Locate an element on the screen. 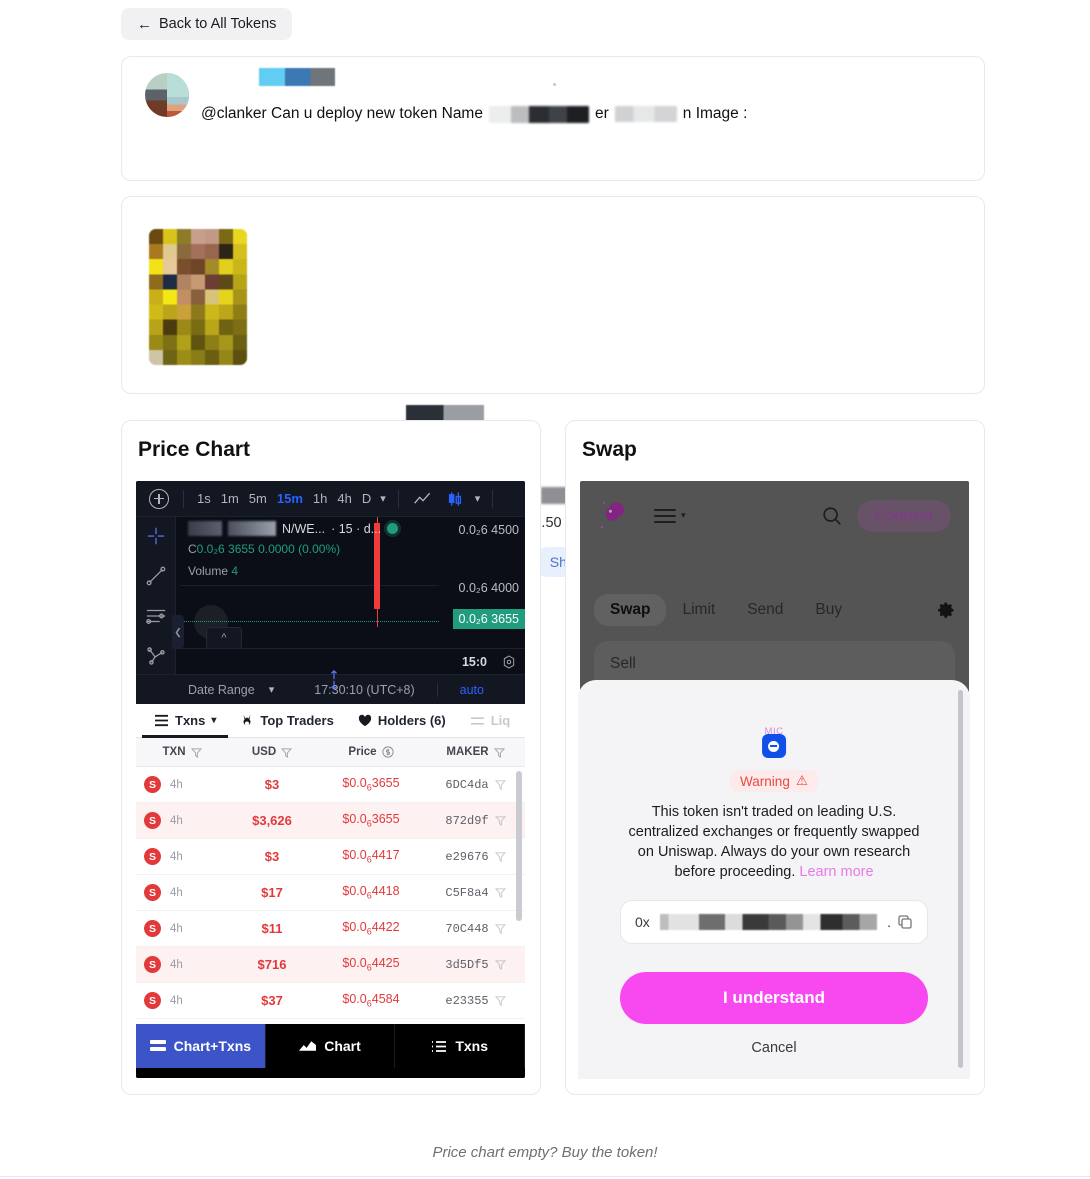  chart-type-chevron-down-icon: ▾ is located at coordinates (478, 498).